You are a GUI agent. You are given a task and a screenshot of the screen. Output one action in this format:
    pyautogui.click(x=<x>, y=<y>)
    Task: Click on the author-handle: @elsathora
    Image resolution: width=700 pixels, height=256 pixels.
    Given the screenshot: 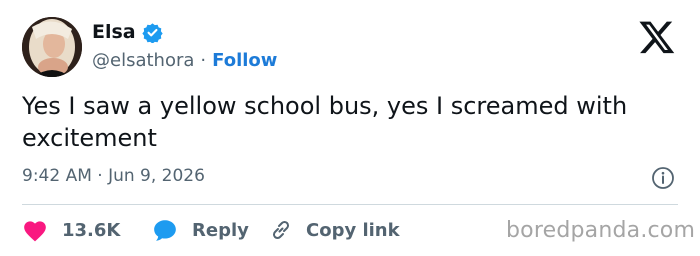 What is the action you would take?
    pyautogui.click(x=143, y=60)
    